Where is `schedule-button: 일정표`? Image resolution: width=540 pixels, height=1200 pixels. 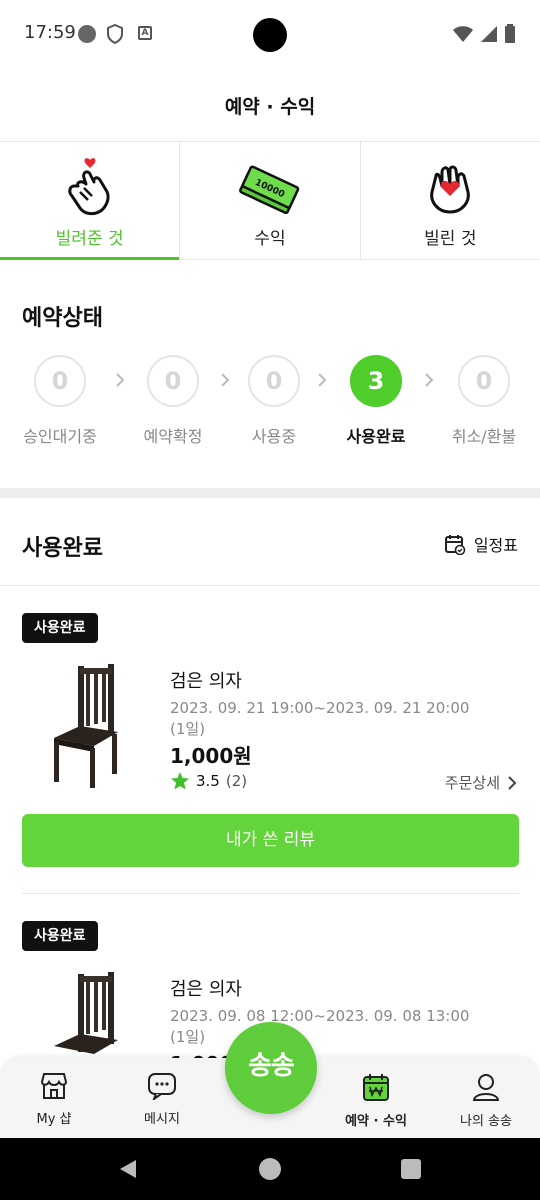
schedule-button: 일정표 is located at coordinates (481, 544).